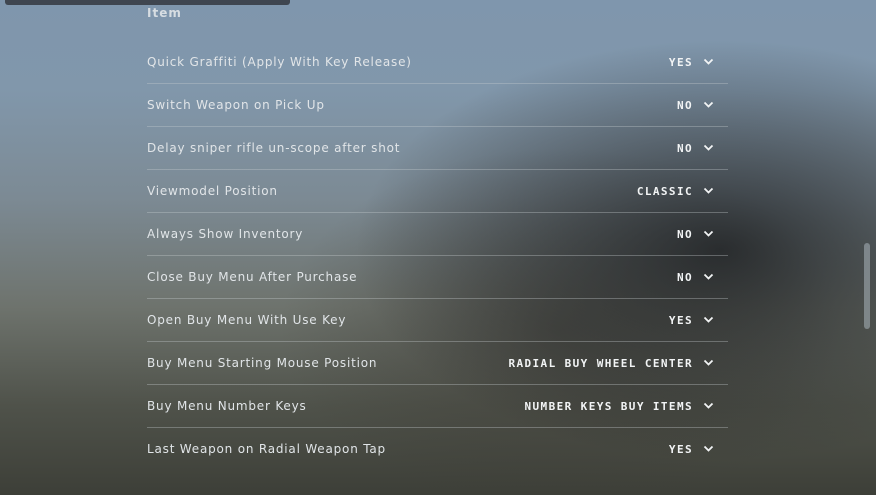  Describe the element at coordinates (212, 191) in the screenshot. I see `setting-label: Viewmodel Position` at that location.